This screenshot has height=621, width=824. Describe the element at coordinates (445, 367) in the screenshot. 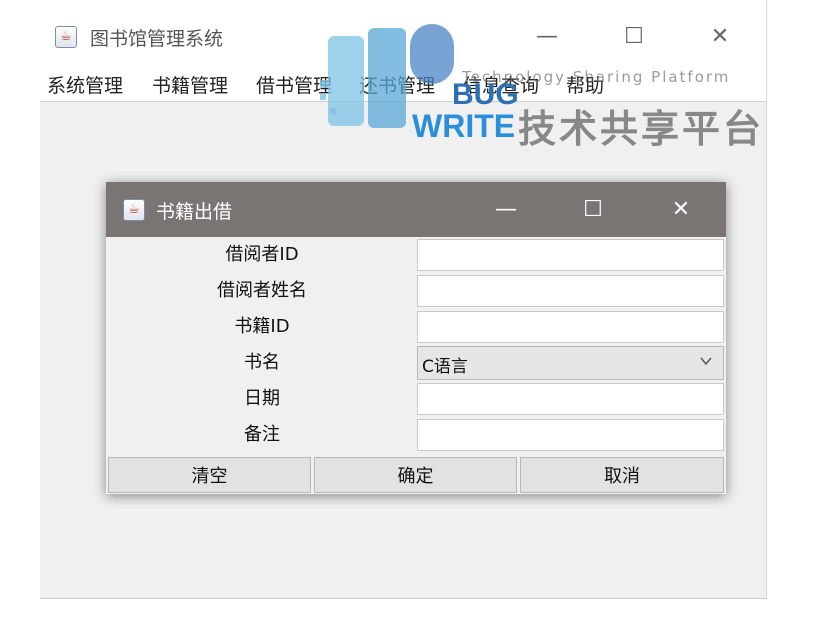

I see `book-name-selected: C语言` at that location.